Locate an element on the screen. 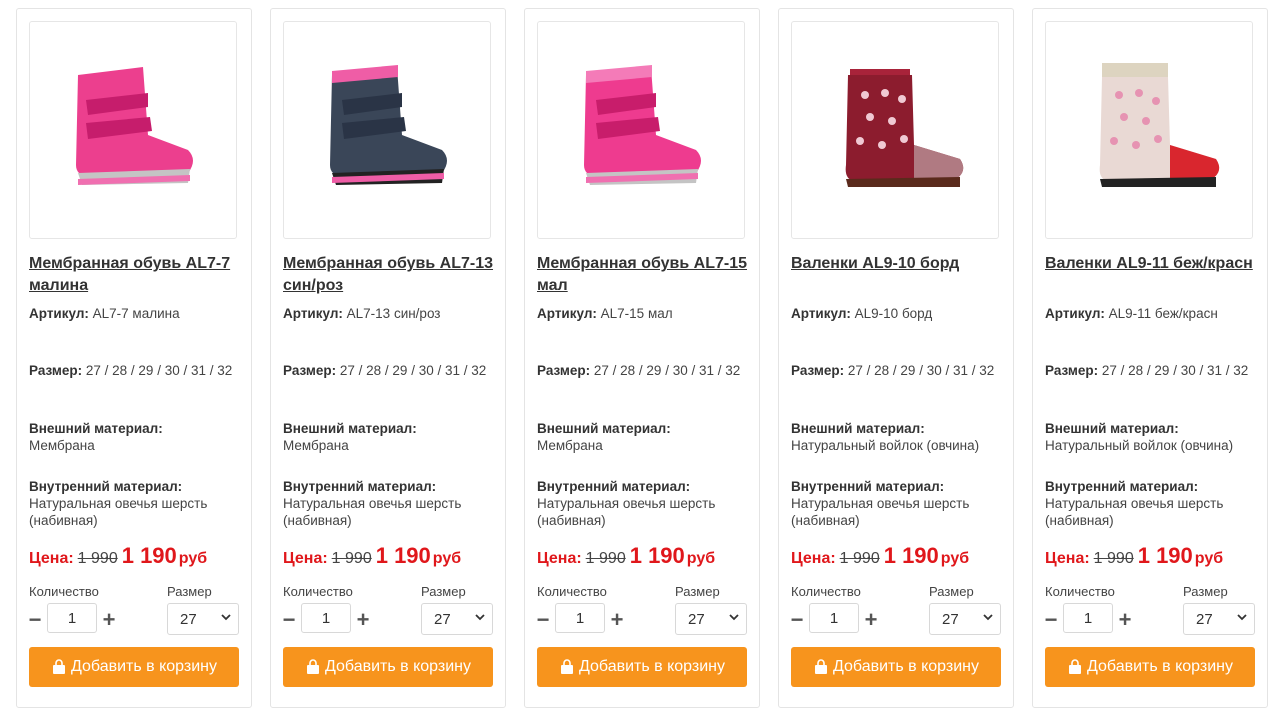  article-value: AL9-10 борд is located at coordinates (893, 313).